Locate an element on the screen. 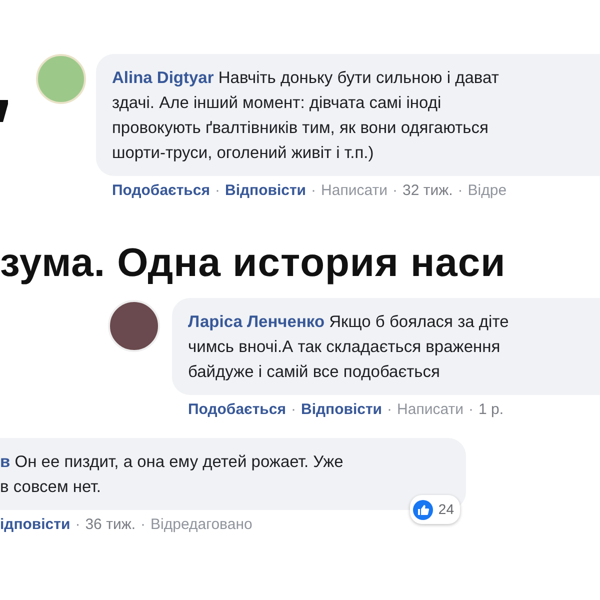 This screenshot has width=600, height=600. comment-text: провокують ґвалтівників тим, як вони одягаються is located at coordinates (301, 128).